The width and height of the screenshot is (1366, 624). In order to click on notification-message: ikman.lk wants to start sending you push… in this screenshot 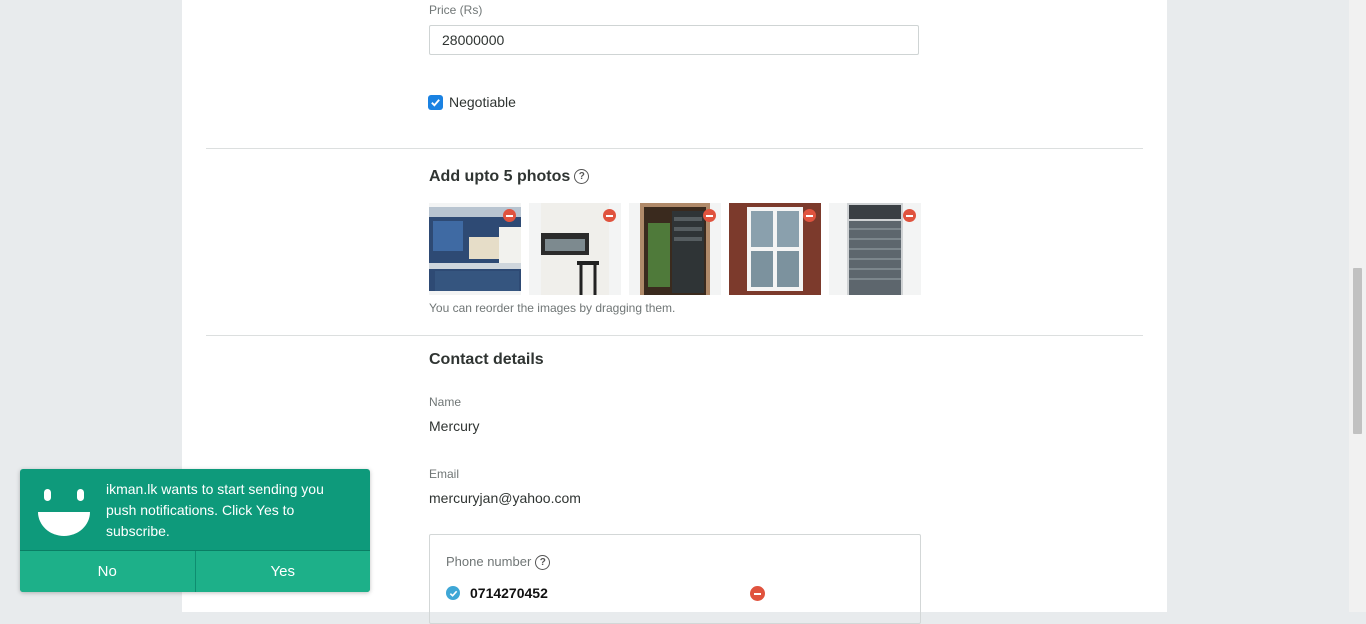, I will do `click(215, 510)`.